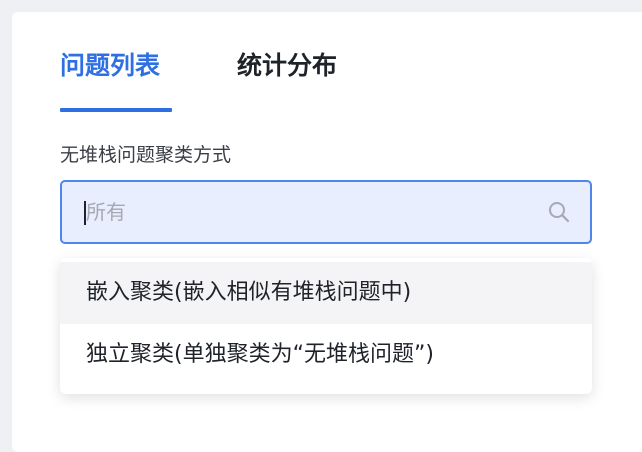  What do you see at coordinates (116, 110) in the screenshot?
I see `active-tab-indicator` at bounding box center [116, 110].